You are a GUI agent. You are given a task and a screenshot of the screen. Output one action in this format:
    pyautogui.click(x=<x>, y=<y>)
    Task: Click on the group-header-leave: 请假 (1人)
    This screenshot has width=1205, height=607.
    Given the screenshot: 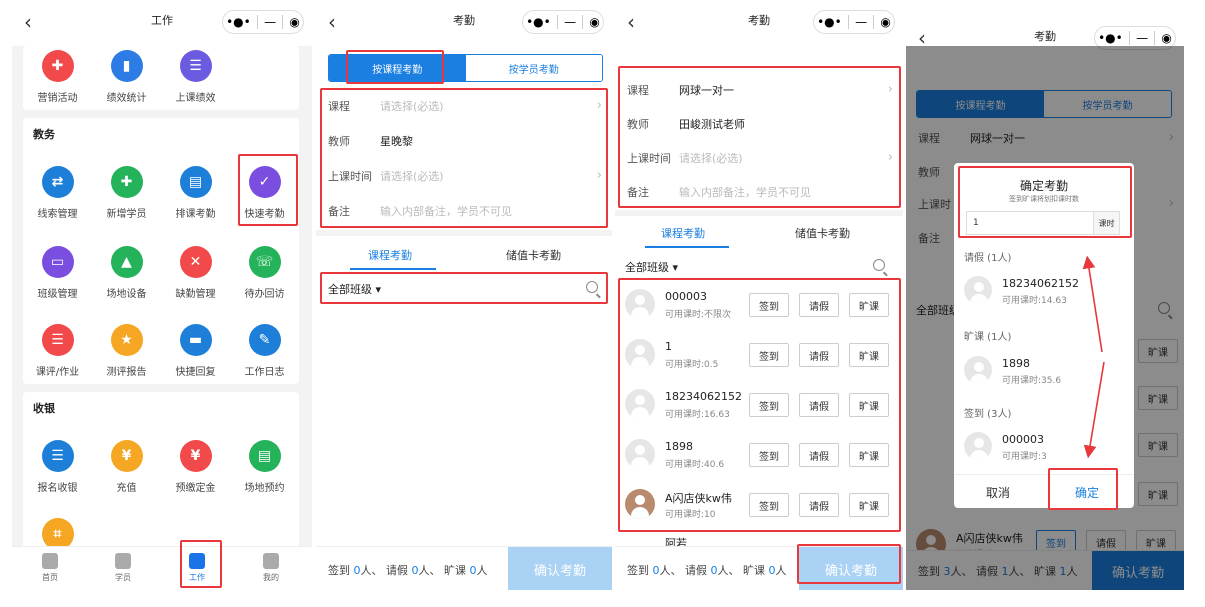 What is the action you would take?
    pyautogui.click(x=988, y=258)
    